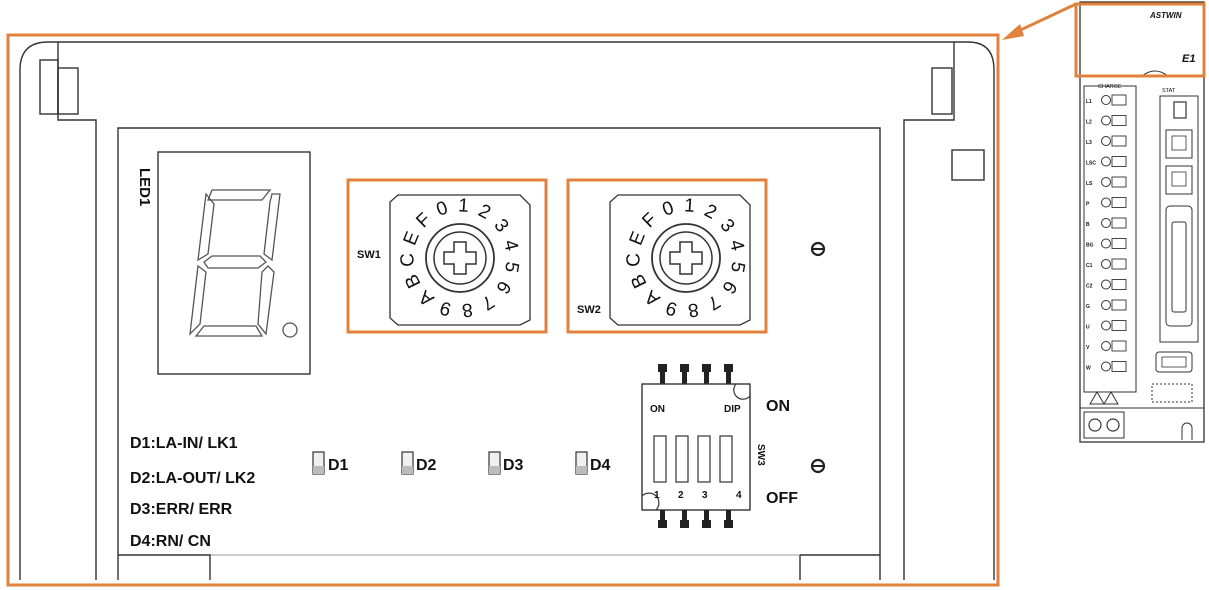 The width and height of the screenshot is (1209, 590). I want to click on terminal-label: L3, so click(1089, 143).